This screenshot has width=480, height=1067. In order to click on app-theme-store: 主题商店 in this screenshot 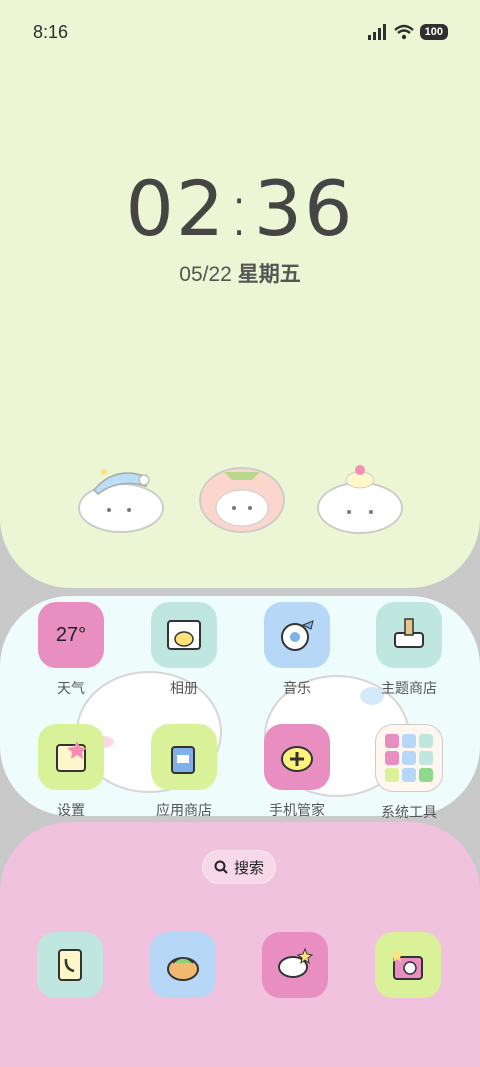, I will do `click(409, 650)`.